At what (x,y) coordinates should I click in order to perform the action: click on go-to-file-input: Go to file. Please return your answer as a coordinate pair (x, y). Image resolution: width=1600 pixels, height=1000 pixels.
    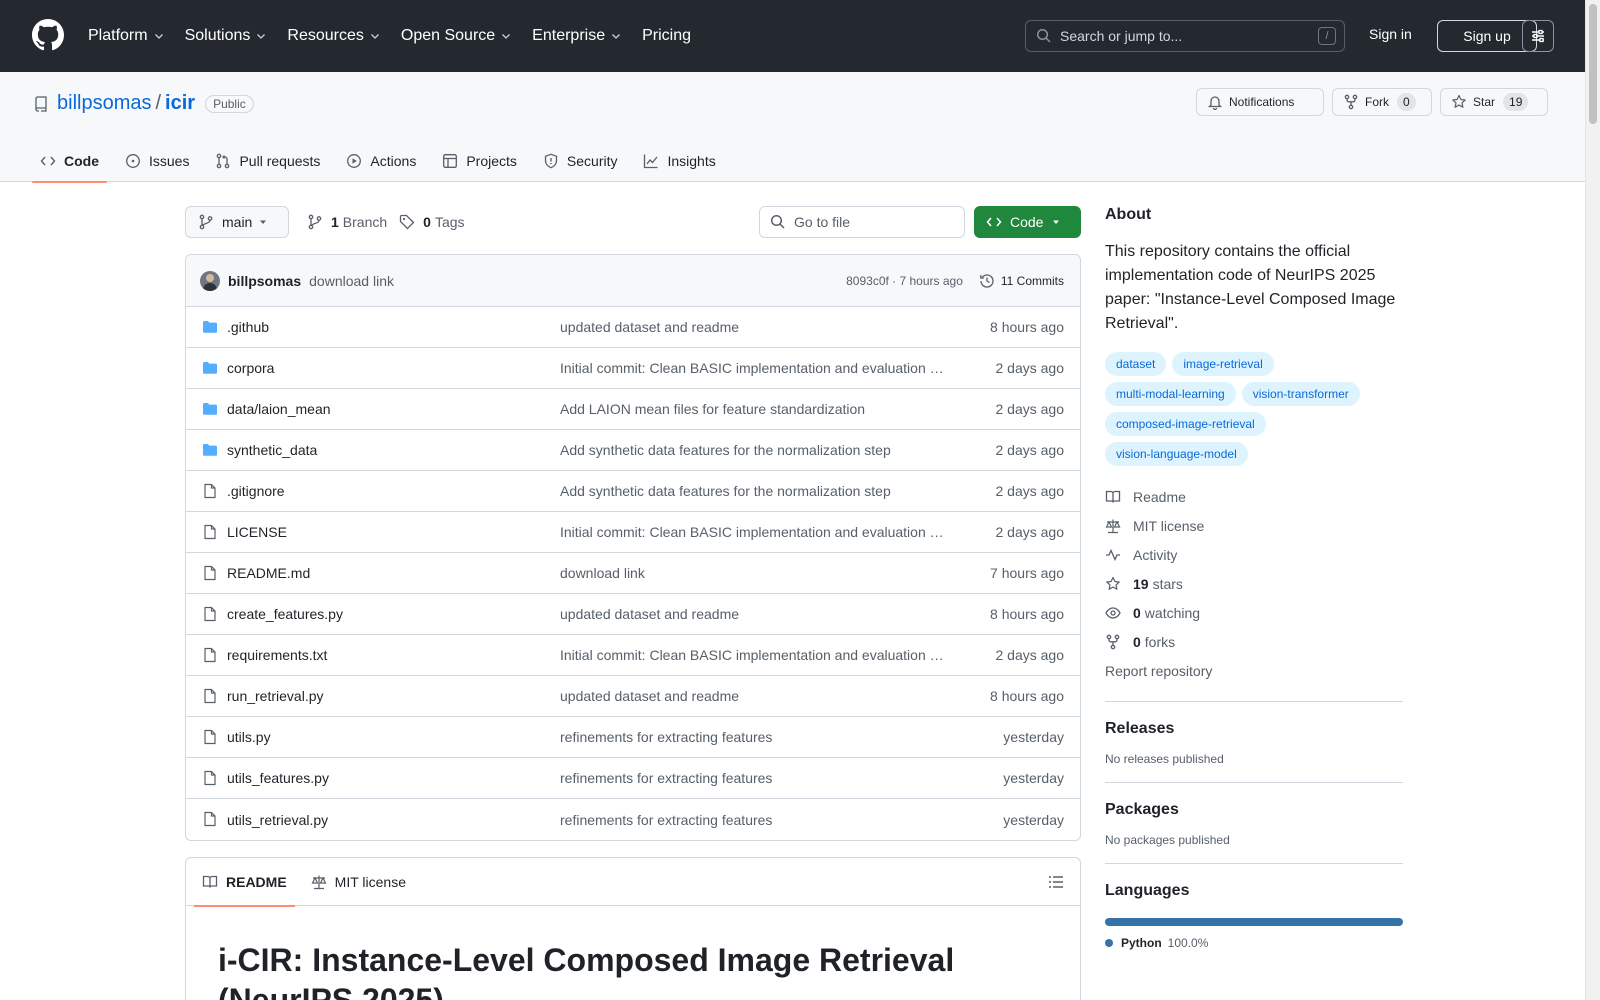
    Looking at the image, I should click on (862, 222).